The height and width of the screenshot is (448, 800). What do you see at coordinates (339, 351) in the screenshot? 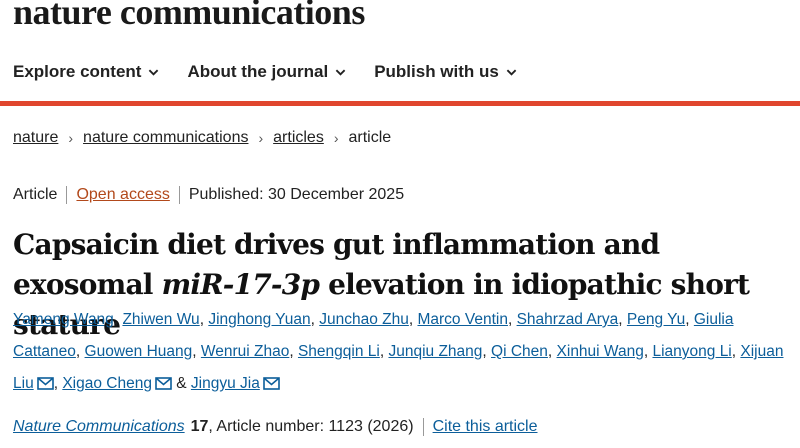
I see `author-link: Shengqin Li` at bounding box center [339, 351].